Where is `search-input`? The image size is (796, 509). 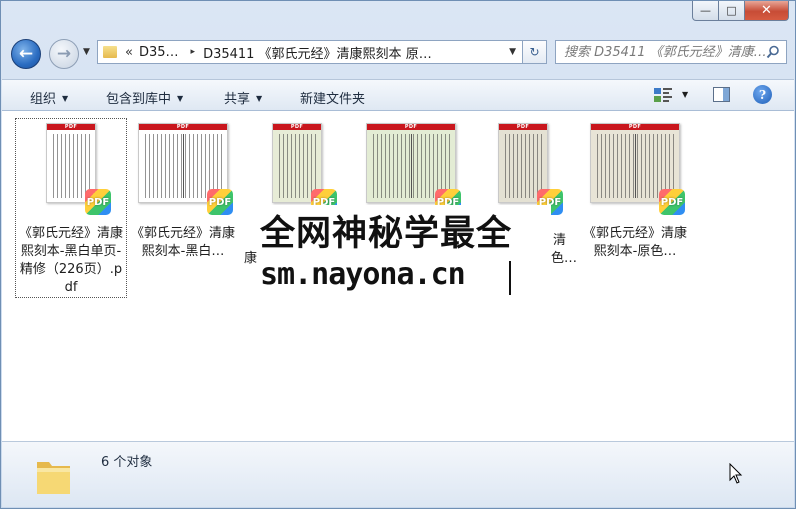 search-input is located at coordinates (669, 52).